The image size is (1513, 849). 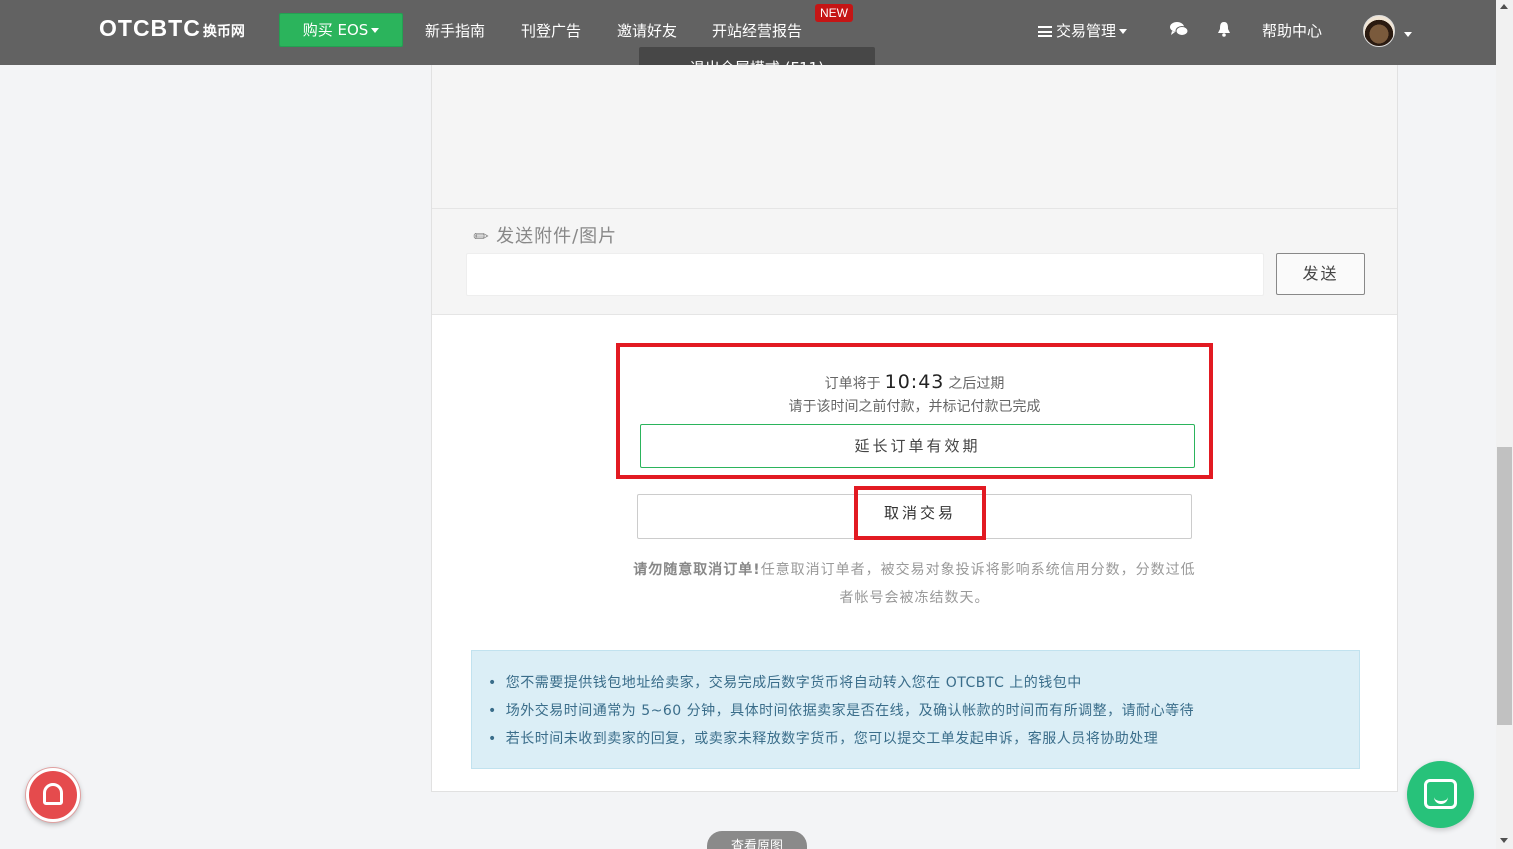 I want to click on paperclip-icon: ✎, so click(x=482, y=236).